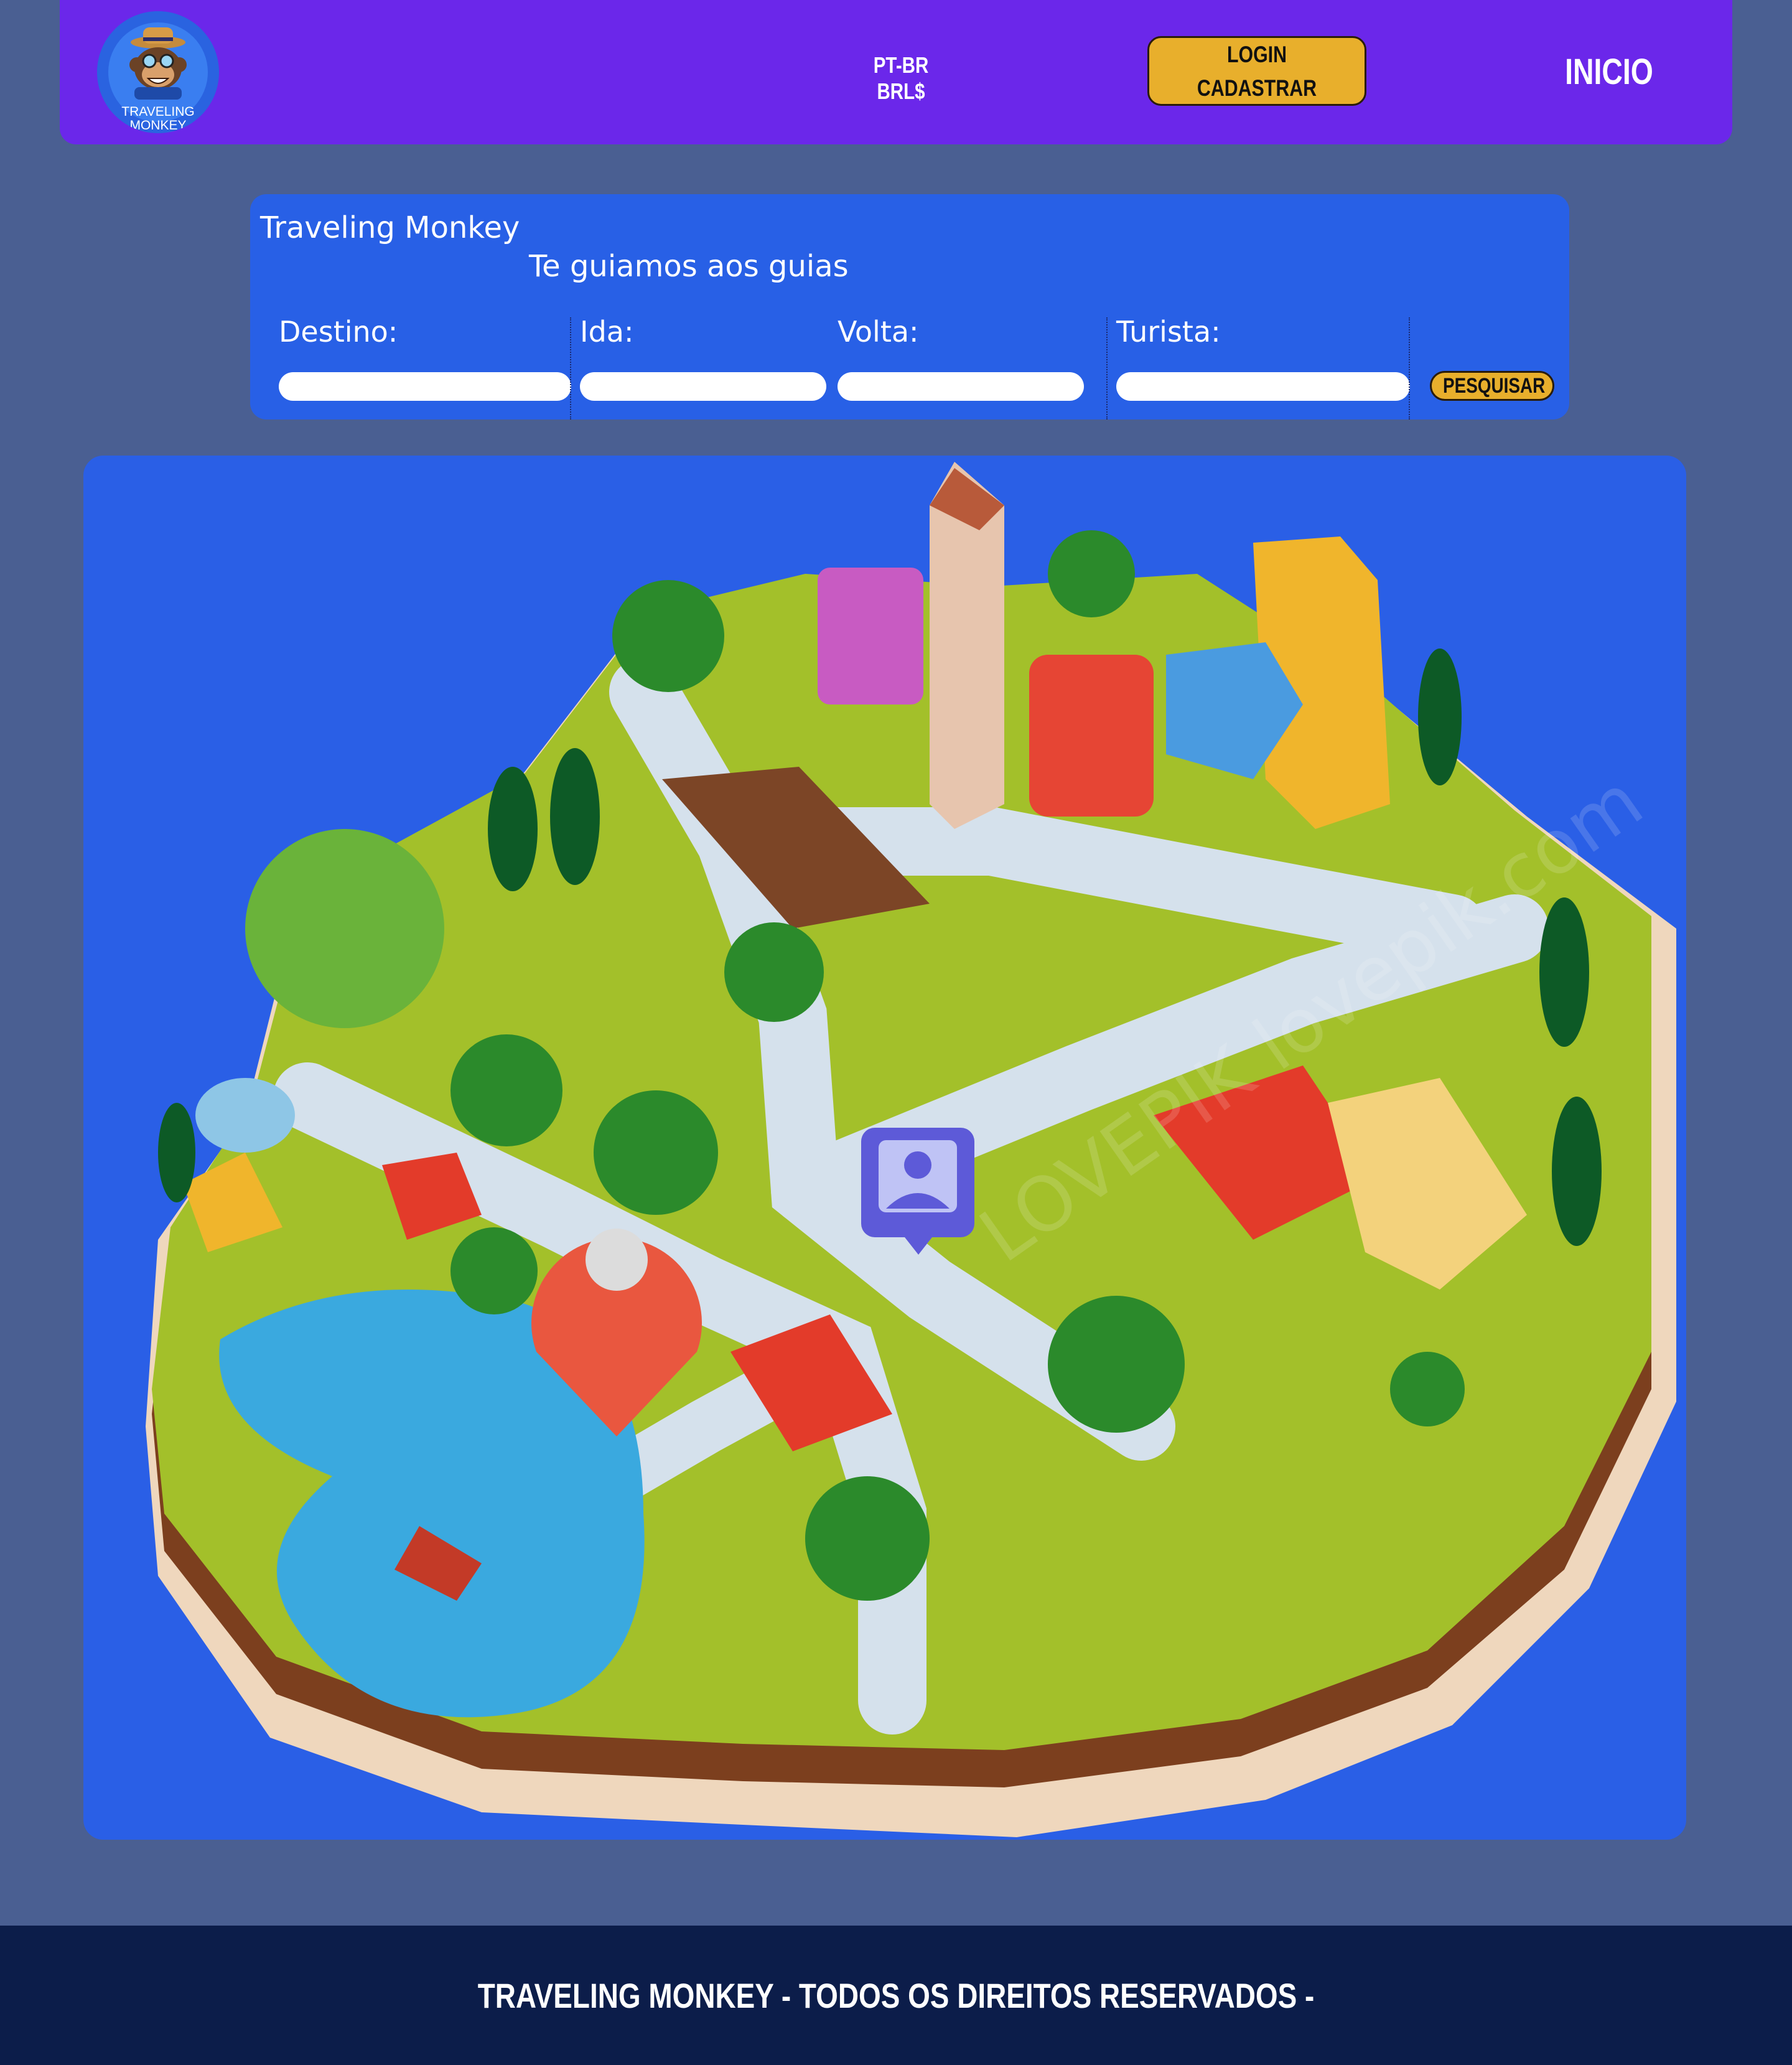  I want to click on brand-title: Traveling Monkey, so click(390, 227).